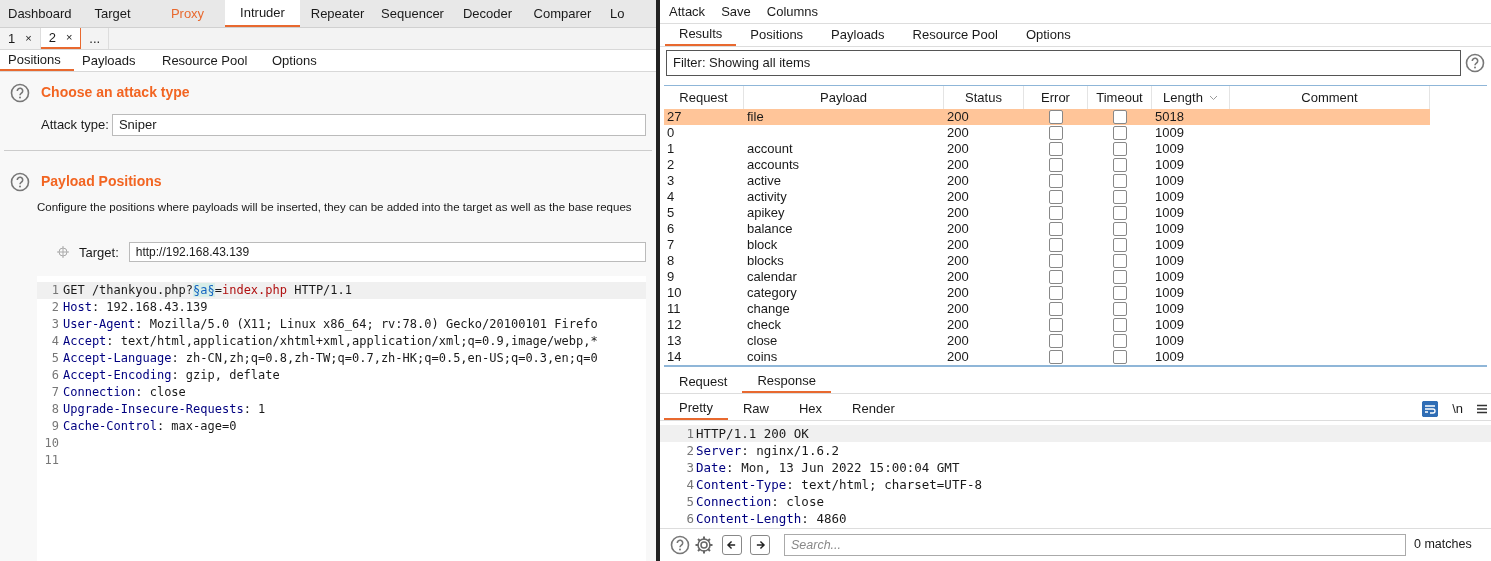  Describe the element at coordinates (55, 393) in the screenshot. I see `line-number: 7` at that location.